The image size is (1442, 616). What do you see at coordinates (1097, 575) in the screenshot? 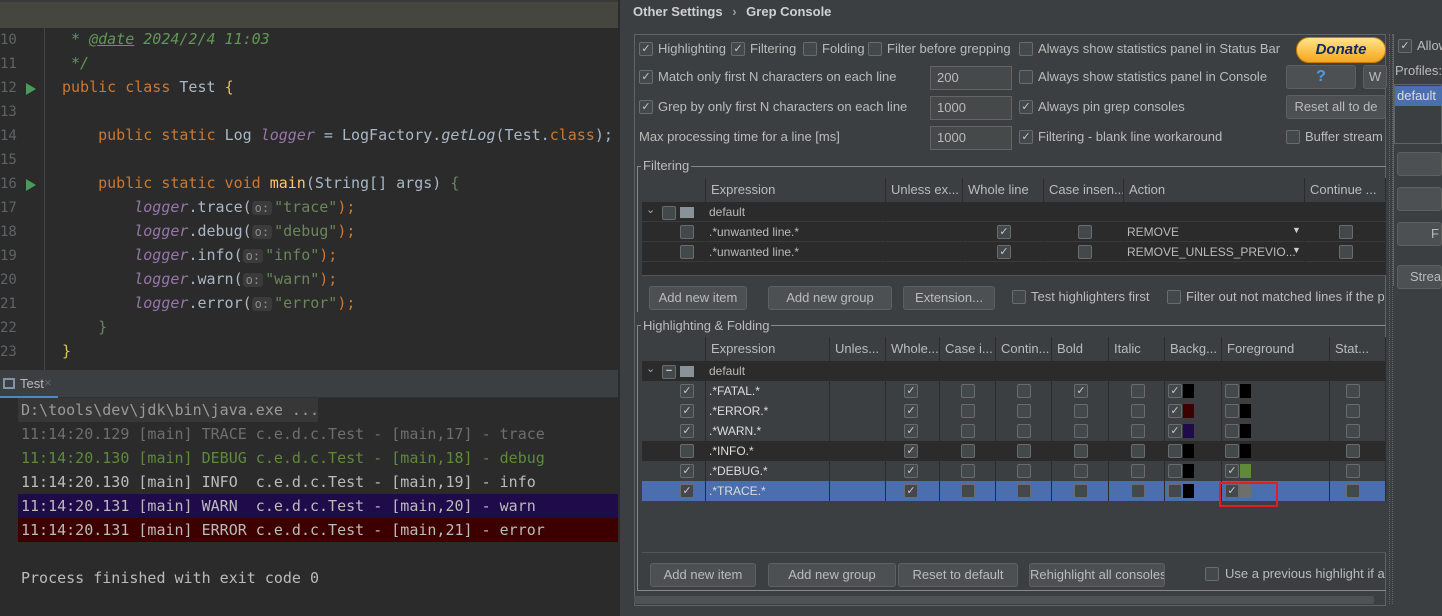
I see `highlighting-button-3: Rehighlight all consoles` at bounding box center [1097, 575].